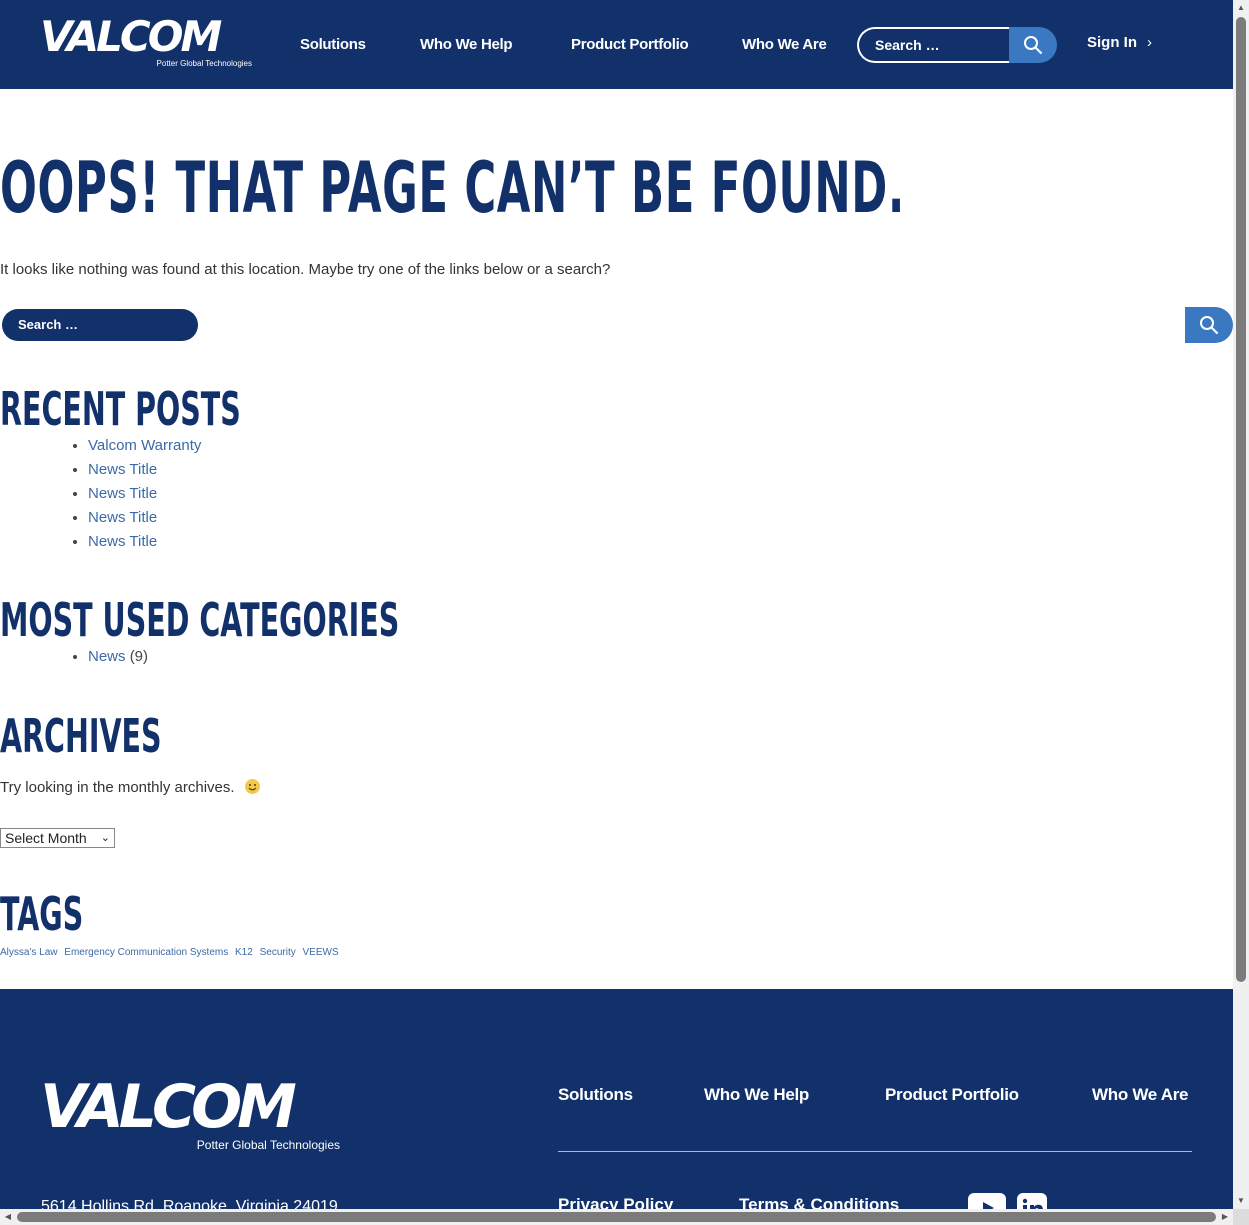 This screenshot has height=1225, width=1249. What do you see at coordinates (1241, 8) in the screenshot?
I see `scroll-up-arrow-icon: ▲` at bounding box center [1241, 8].